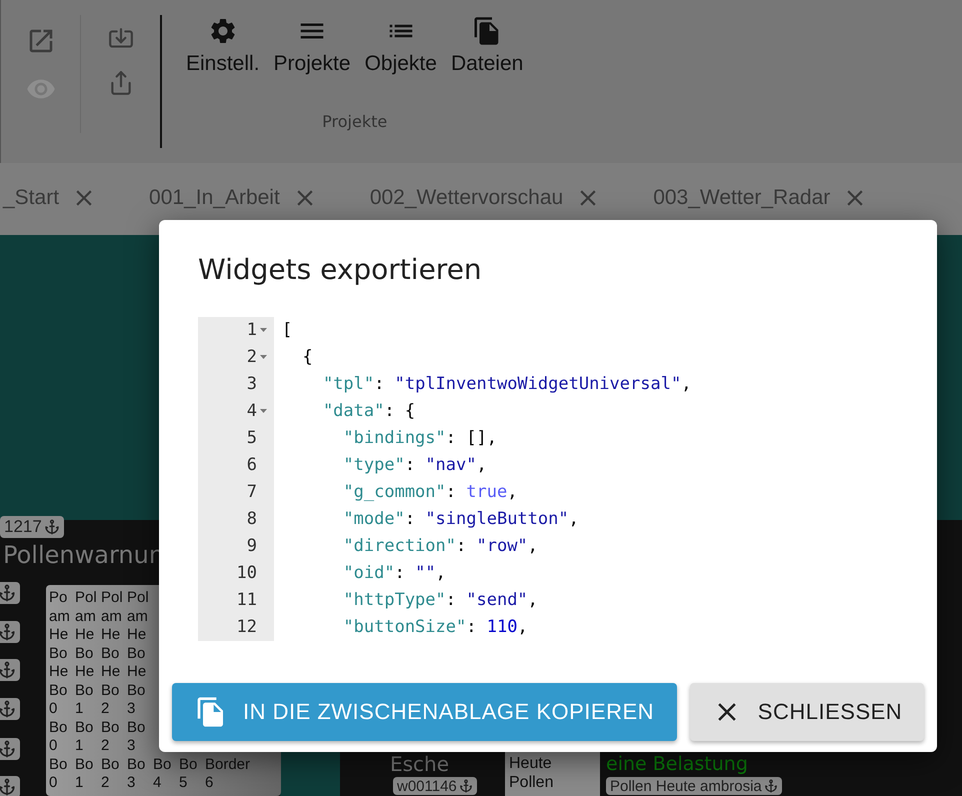 This screenshot has width=962, height=796. I want to click on dialog-title: Widgets exportieren, so click(340, 269).